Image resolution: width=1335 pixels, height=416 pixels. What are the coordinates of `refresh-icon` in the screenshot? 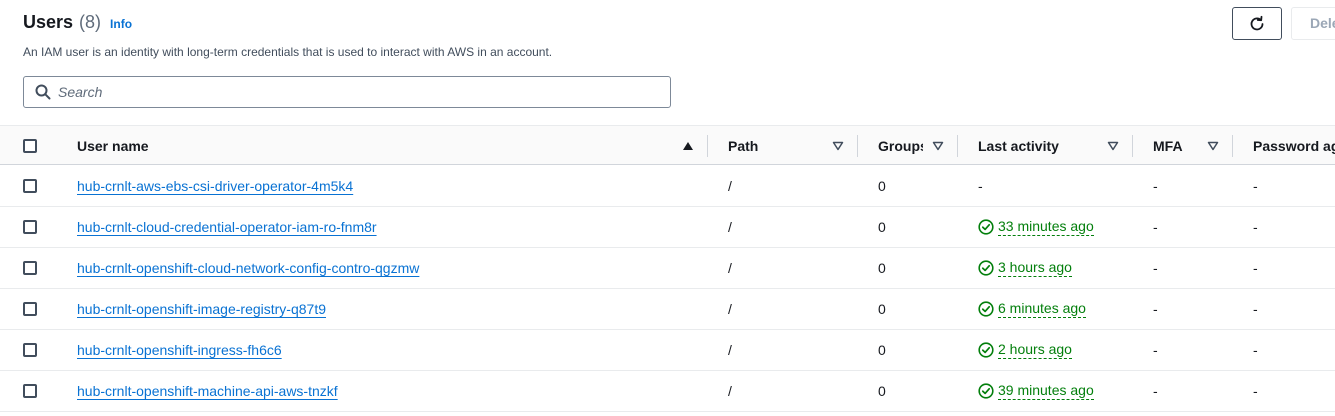 It's located at (1257, 24).